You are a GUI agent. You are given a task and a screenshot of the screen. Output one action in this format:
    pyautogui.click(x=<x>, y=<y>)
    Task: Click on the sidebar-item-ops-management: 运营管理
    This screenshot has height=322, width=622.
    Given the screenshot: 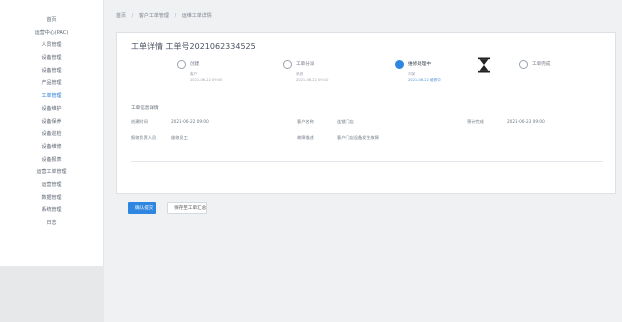 What is the action you would take?
    pyautogui.click(x=51, y=185)
    